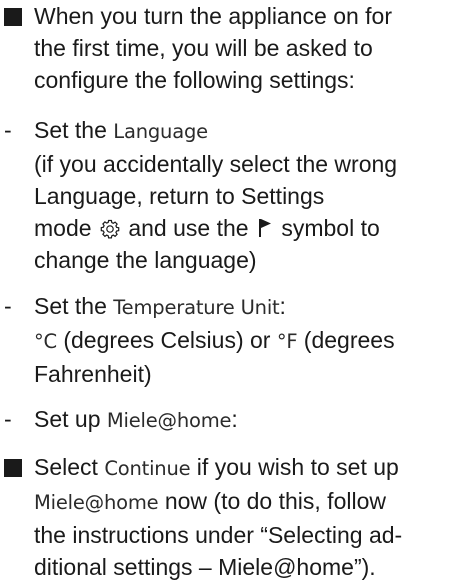 The width and height of the screenshot is (473, 583). Describe the element at coordinates (294, 467) in the screenshot. I see `continue-post: if you wish to set up` at that location.